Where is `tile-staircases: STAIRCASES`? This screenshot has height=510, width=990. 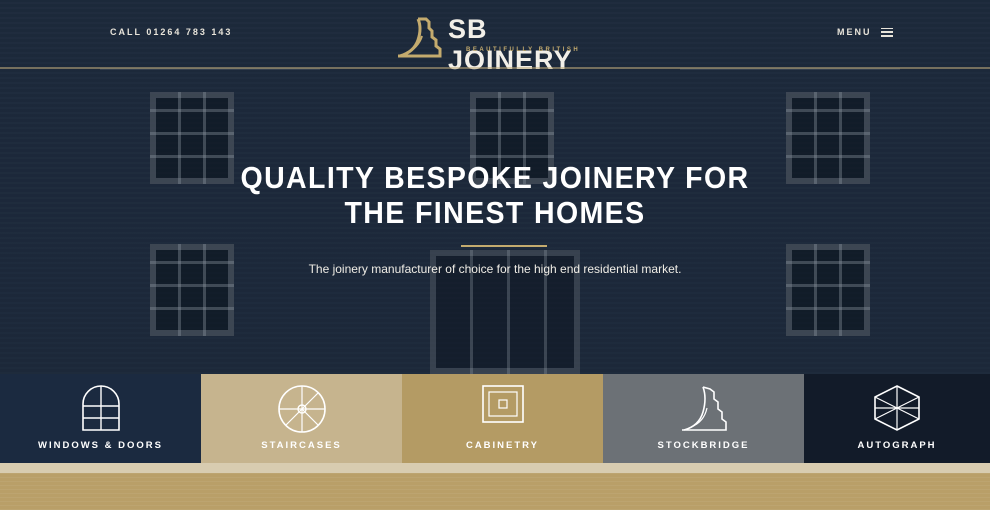 tile-staircases: STAIRCASES is located at coordinates (301, 418).